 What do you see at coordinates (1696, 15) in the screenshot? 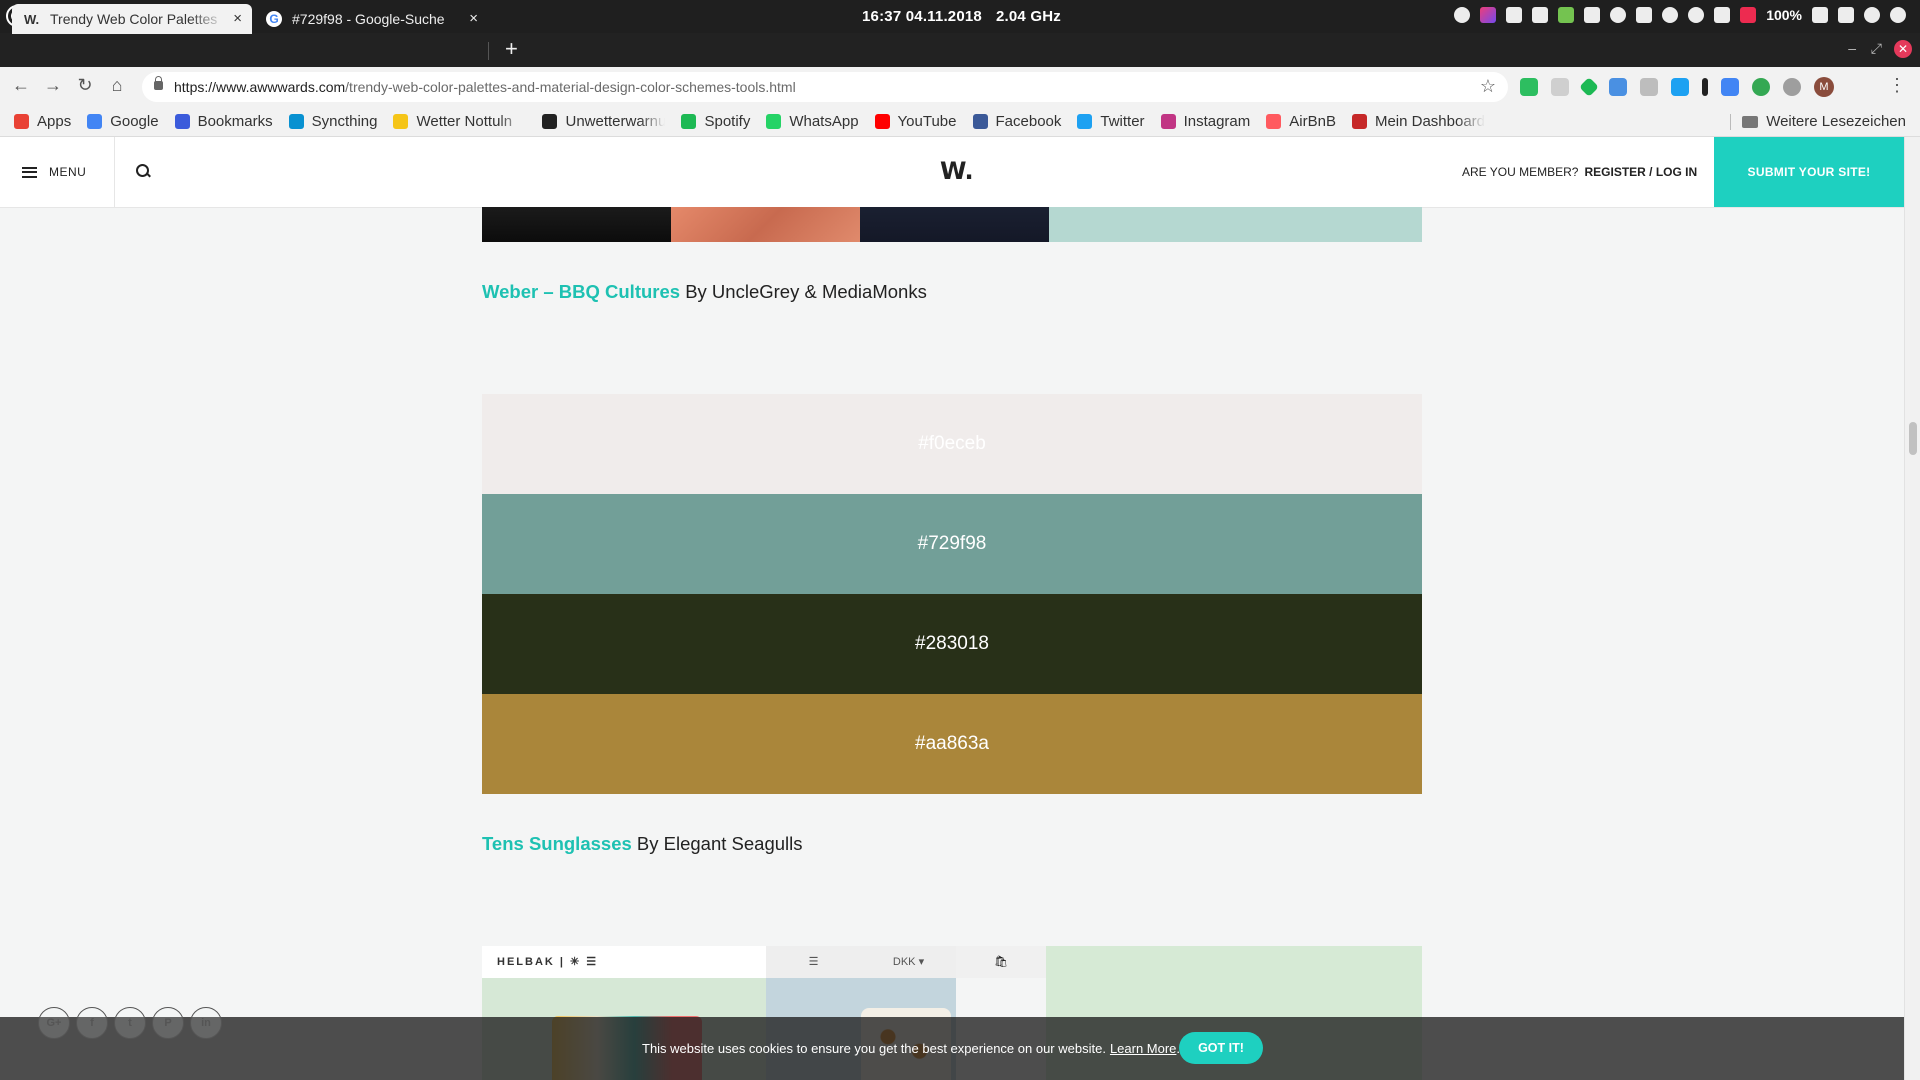
I see `moon-icon` at bounding box center [1696, 15].